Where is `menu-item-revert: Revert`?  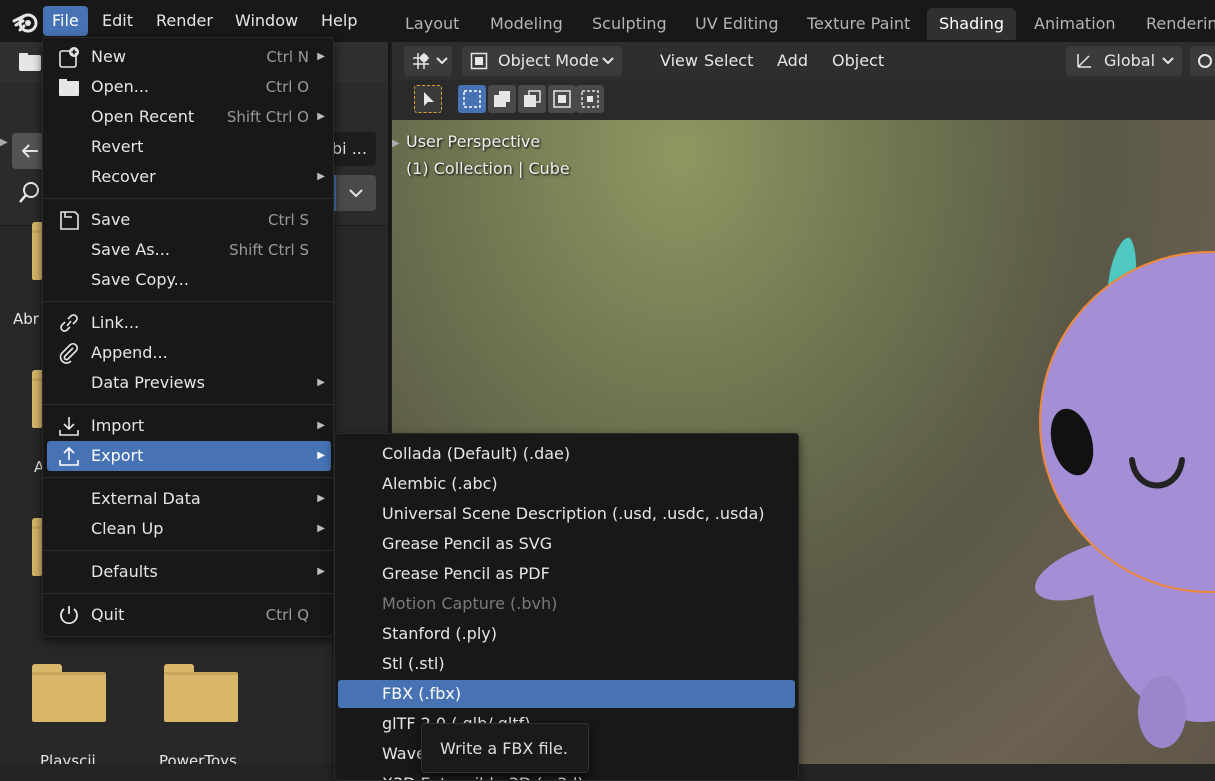
menu-item-revert: Revert is located at coordinates (189, 147).